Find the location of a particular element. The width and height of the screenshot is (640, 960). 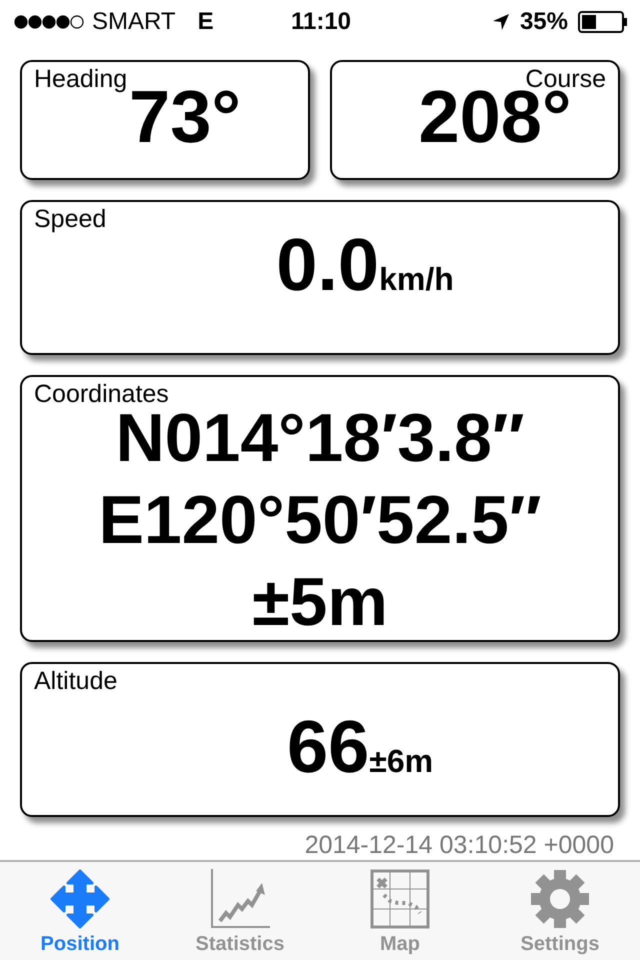

move-arrows-icon is located at coordinates (80, 899).